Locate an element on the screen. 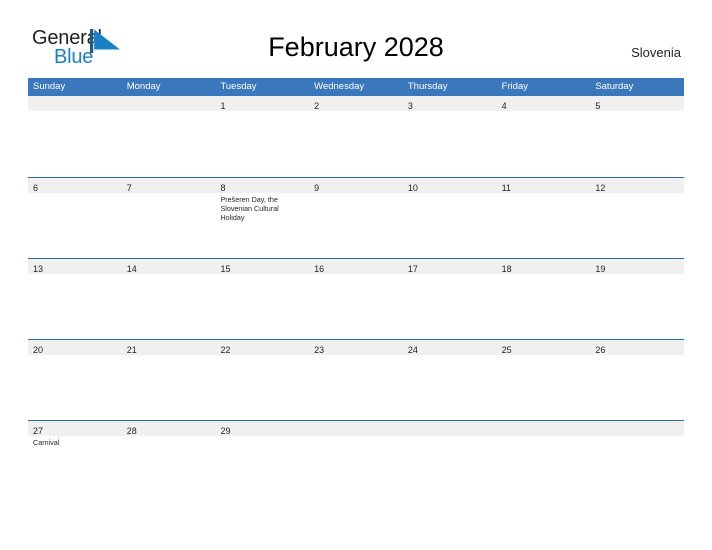 This screenshot has height=550, width=712. day-number-band: 18 is located at coordinates (543, 266).